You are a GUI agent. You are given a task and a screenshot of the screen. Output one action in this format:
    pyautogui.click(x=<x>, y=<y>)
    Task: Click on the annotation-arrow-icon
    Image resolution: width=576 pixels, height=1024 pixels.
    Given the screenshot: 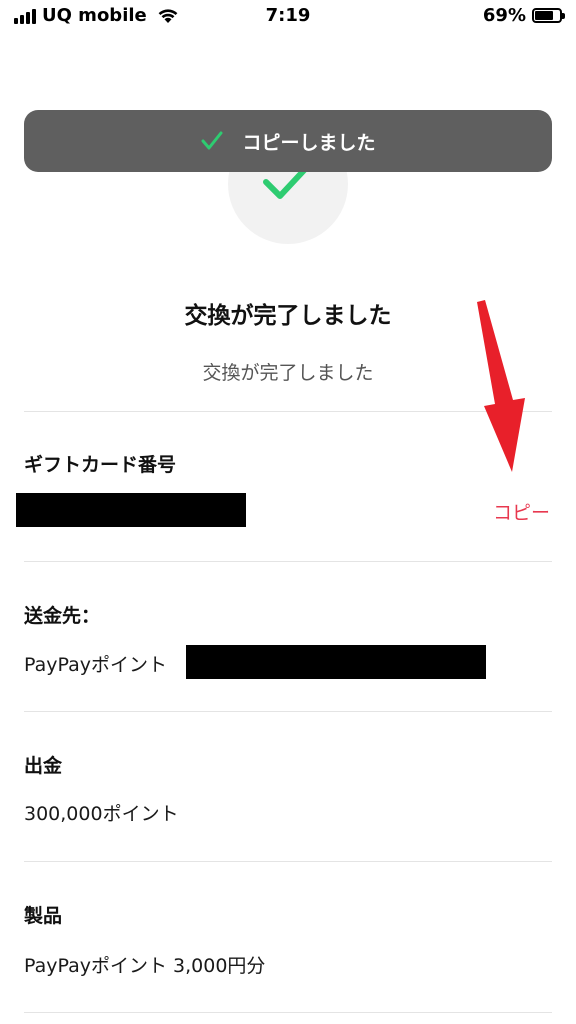 What is the action you would take?
    pyautogui.click(x=501, y=386)
    